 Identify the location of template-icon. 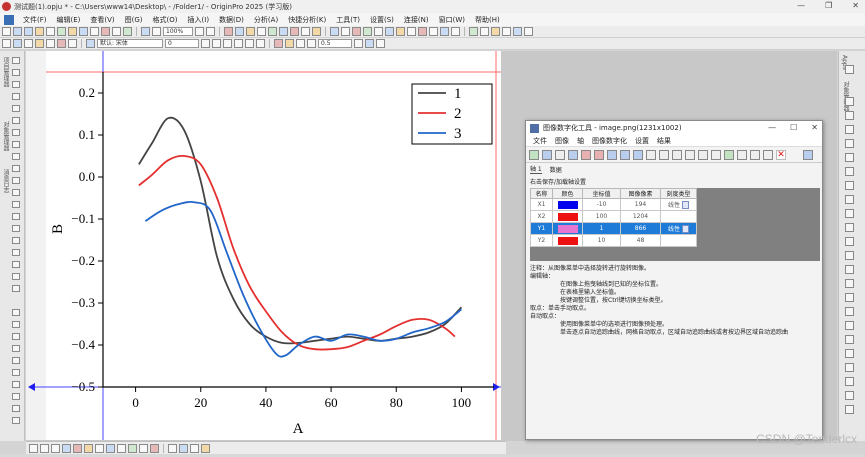
(154, 448).